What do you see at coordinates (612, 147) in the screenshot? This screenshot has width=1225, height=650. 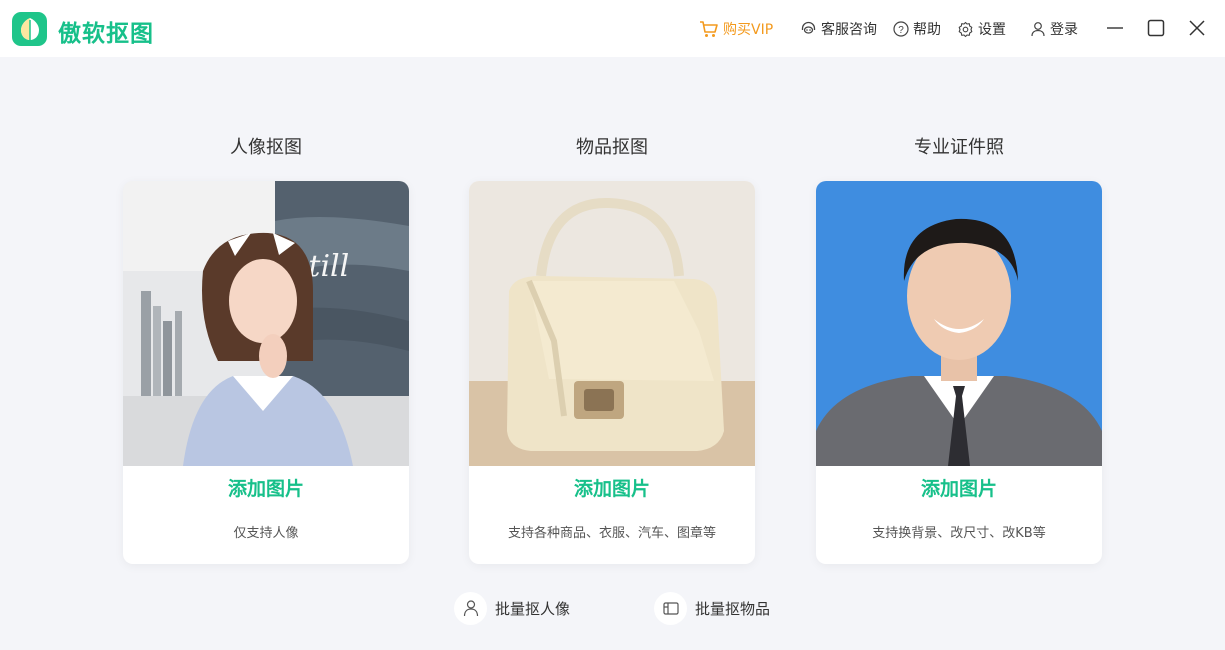 I see `object-title: 物品抠图` at bounding box center [612, 147].